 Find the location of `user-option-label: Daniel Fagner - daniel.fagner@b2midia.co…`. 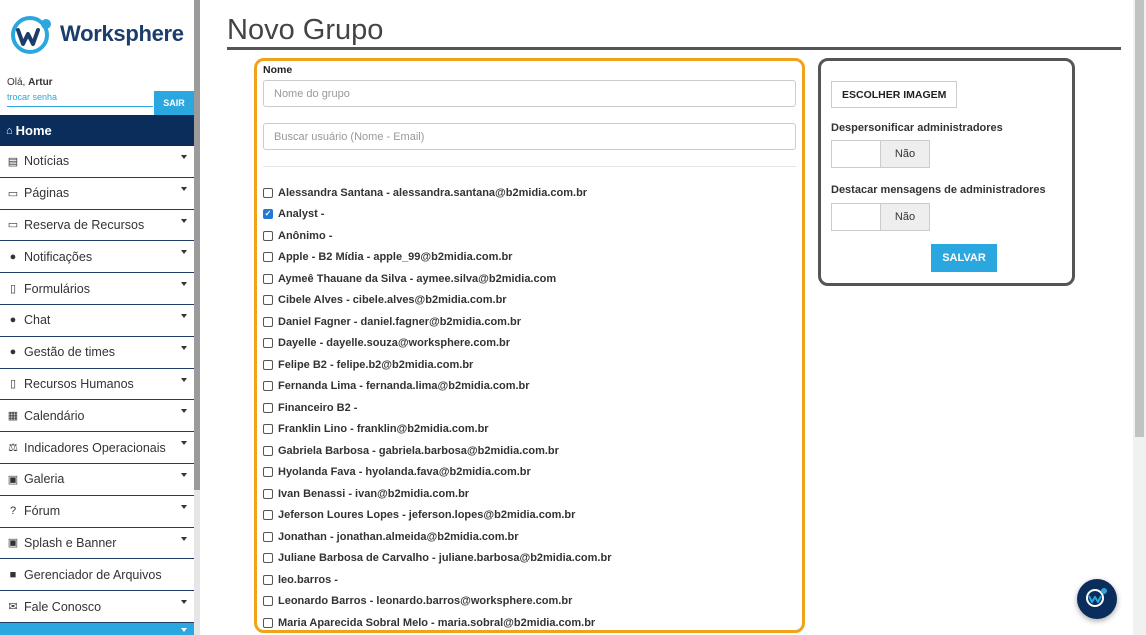

user-option-label: Daniel Fagner - daniel.fagner@b2midia.co… is located at coordinates (399, 321).